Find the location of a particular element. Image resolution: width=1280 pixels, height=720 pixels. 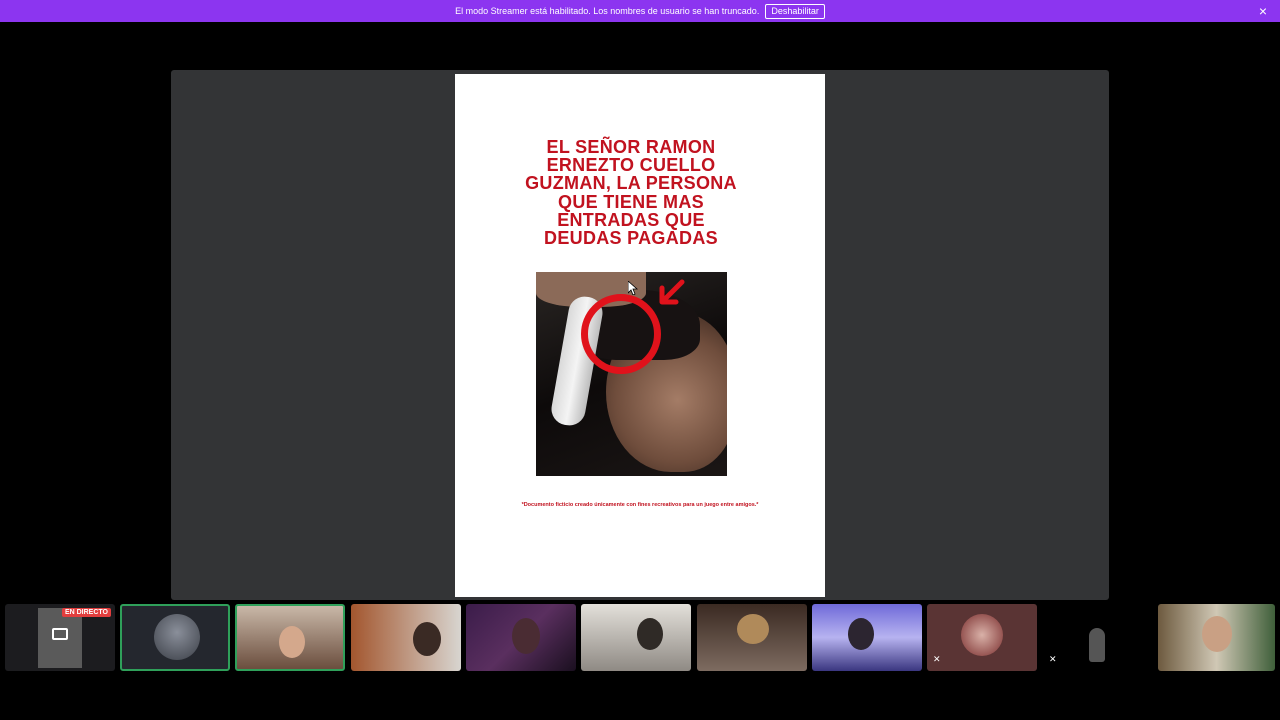

arrow-icon is located at coordinates (672, 292).